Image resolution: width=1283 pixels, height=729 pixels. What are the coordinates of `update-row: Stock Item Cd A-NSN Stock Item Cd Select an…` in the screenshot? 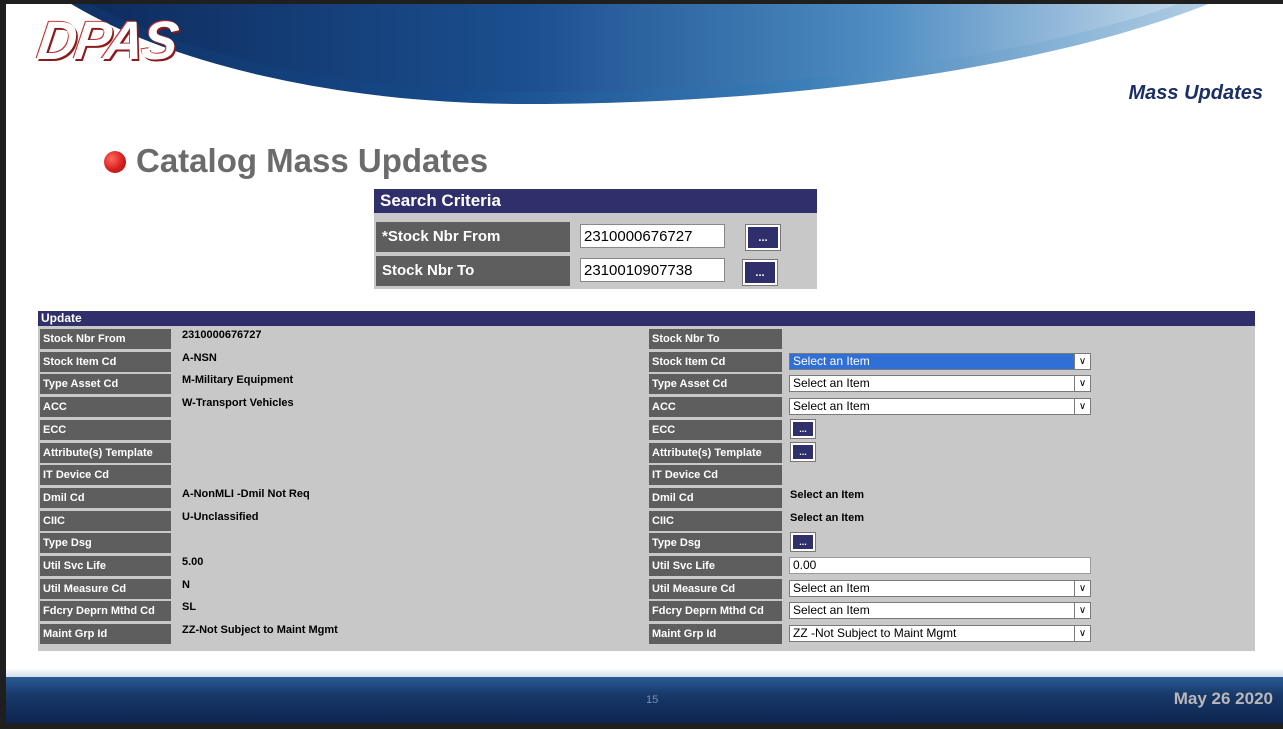 It's located at (646, 362).